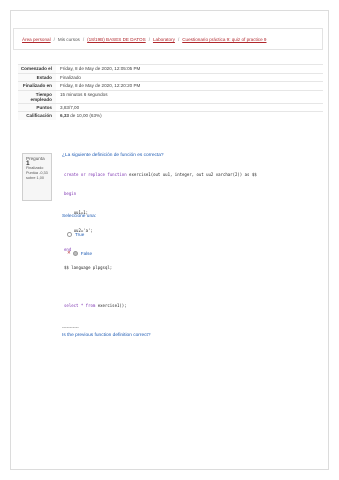 This screenshot has height=480, width=339. Describe the element at coordinates (79, 216) in the screenshot. I see `select-one-prompt: Seleccione una:` at that location.